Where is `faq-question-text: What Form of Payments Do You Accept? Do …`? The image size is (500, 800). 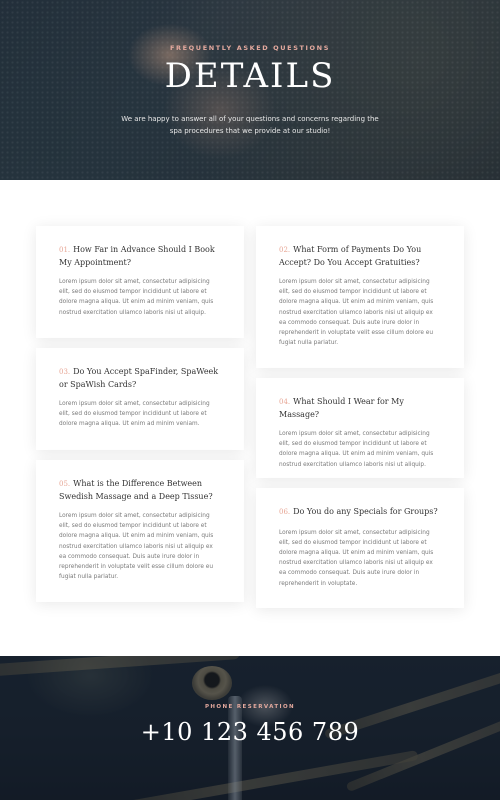
faq-question-text: What Form of Payments Do You Accept? Do … is located at coordinates (350, 256).